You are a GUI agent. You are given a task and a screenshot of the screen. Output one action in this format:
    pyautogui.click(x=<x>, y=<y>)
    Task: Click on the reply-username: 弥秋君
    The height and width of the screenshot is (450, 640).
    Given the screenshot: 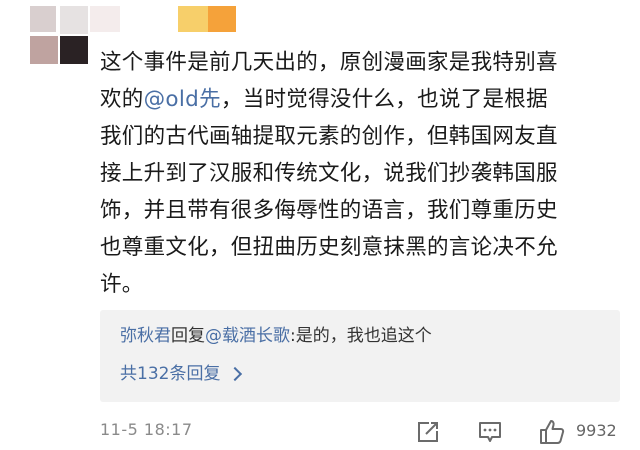 What is the action you would take?
    pyautogui.click(x=145, y=336)
    